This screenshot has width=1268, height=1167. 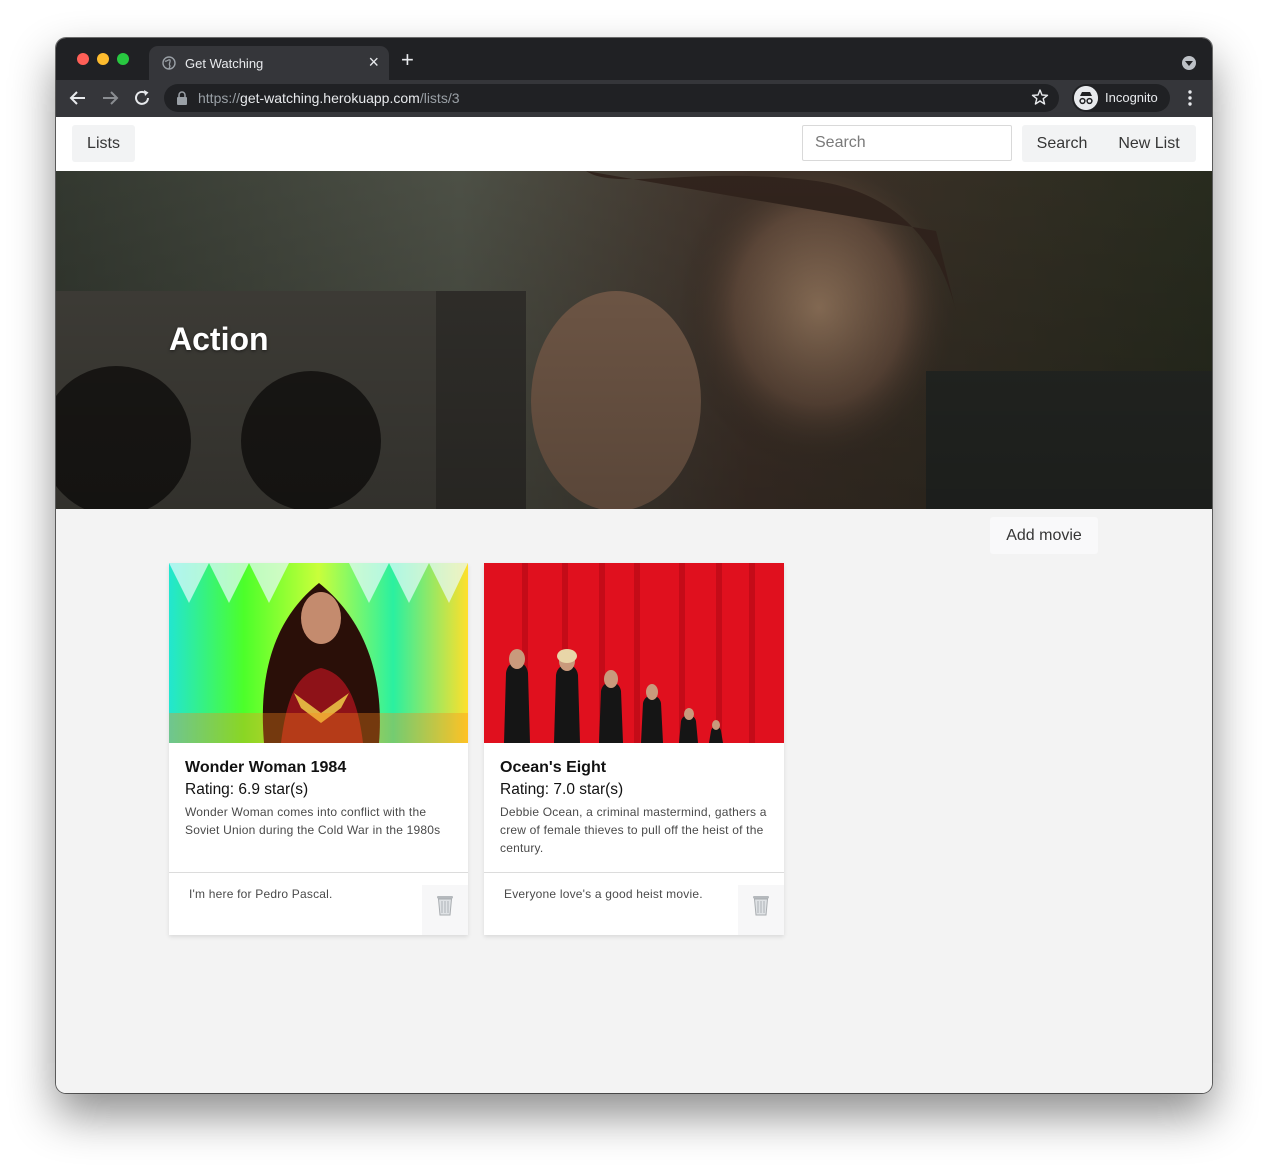 I want to click on star-icon, so click(x=1040, y=97).